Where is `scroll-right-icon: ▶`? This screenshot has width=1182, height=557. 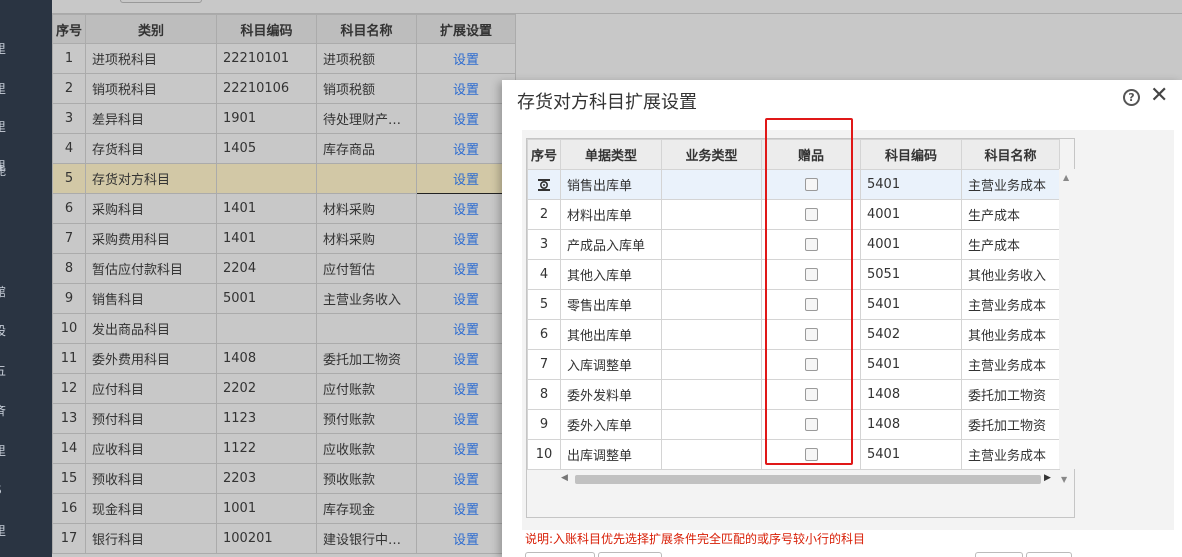
scroll-right-icon: ▶ is located at coordinates (1047, 478).